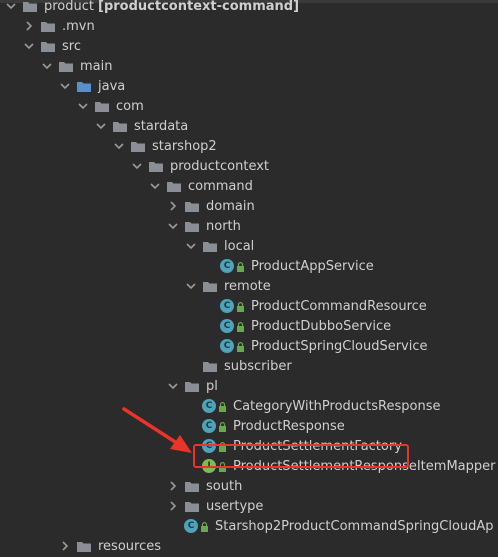  I want to click on tree-item-label: remote, so click(247, 286).